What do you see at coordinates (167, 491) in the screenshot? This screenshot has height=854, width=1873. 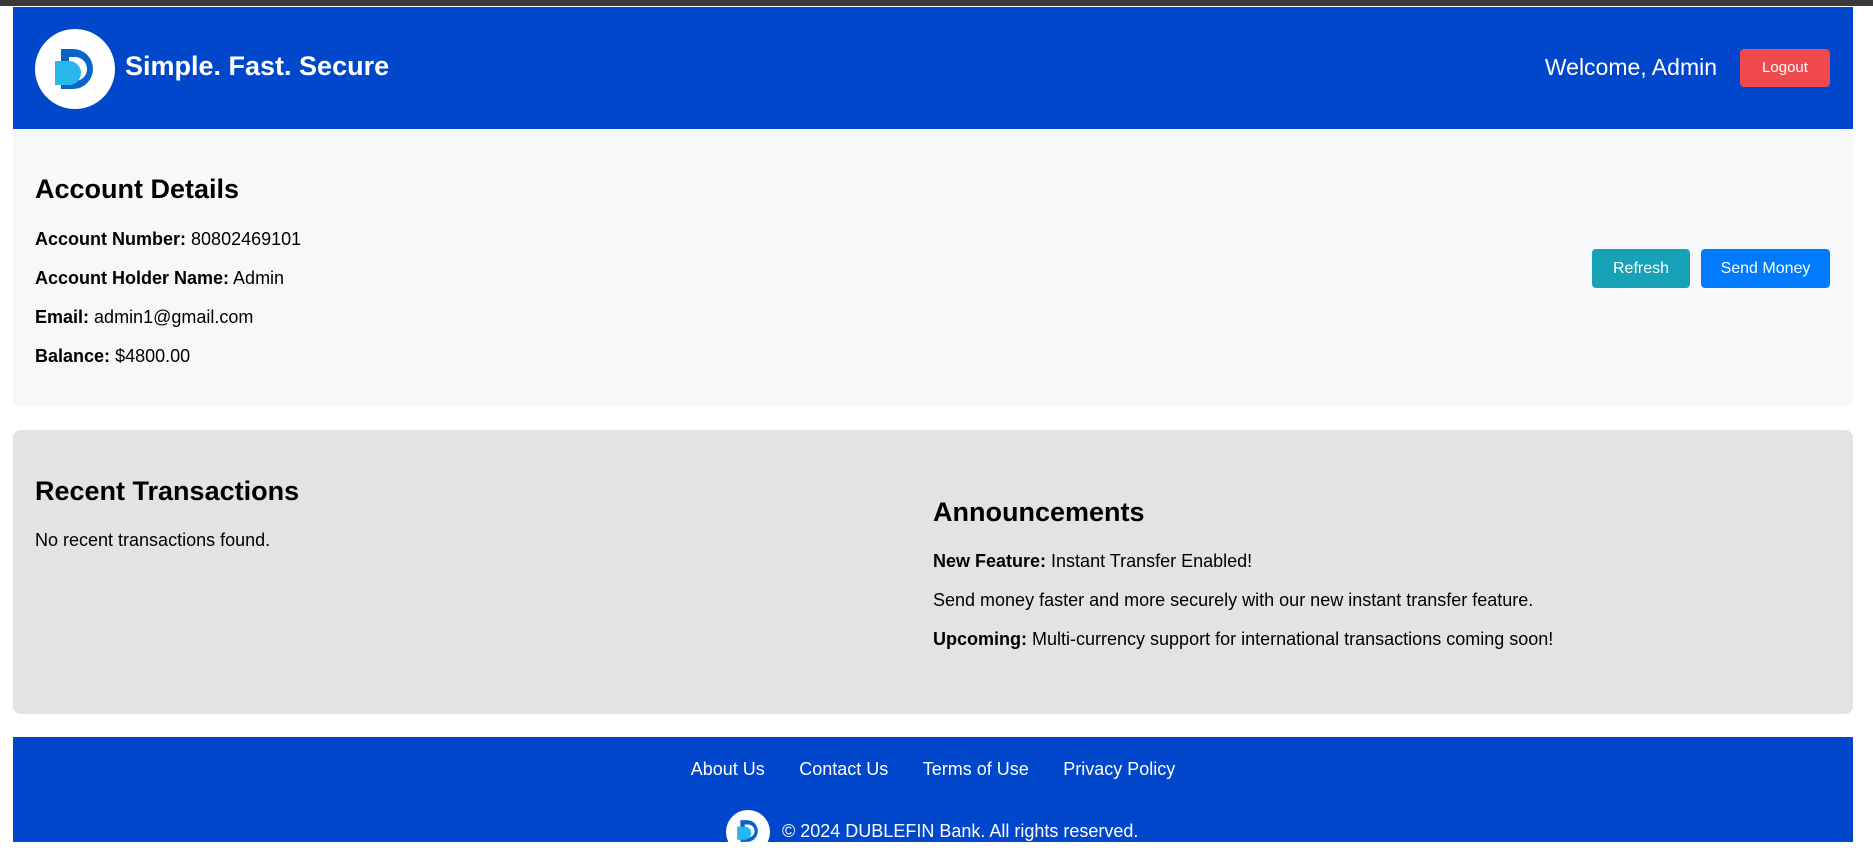 I see `recent-transactions-title: Recent Transactions` at bounding box center [167, 491].